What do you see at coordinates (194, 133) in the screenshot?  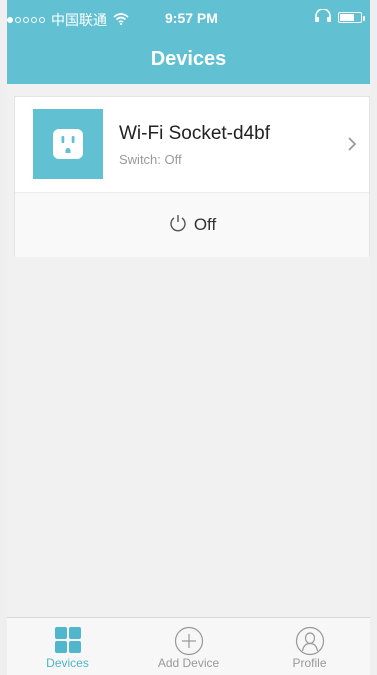 I see `device-name: Wi-Fi Socket-d4bf` at bounding box center [194, 133].